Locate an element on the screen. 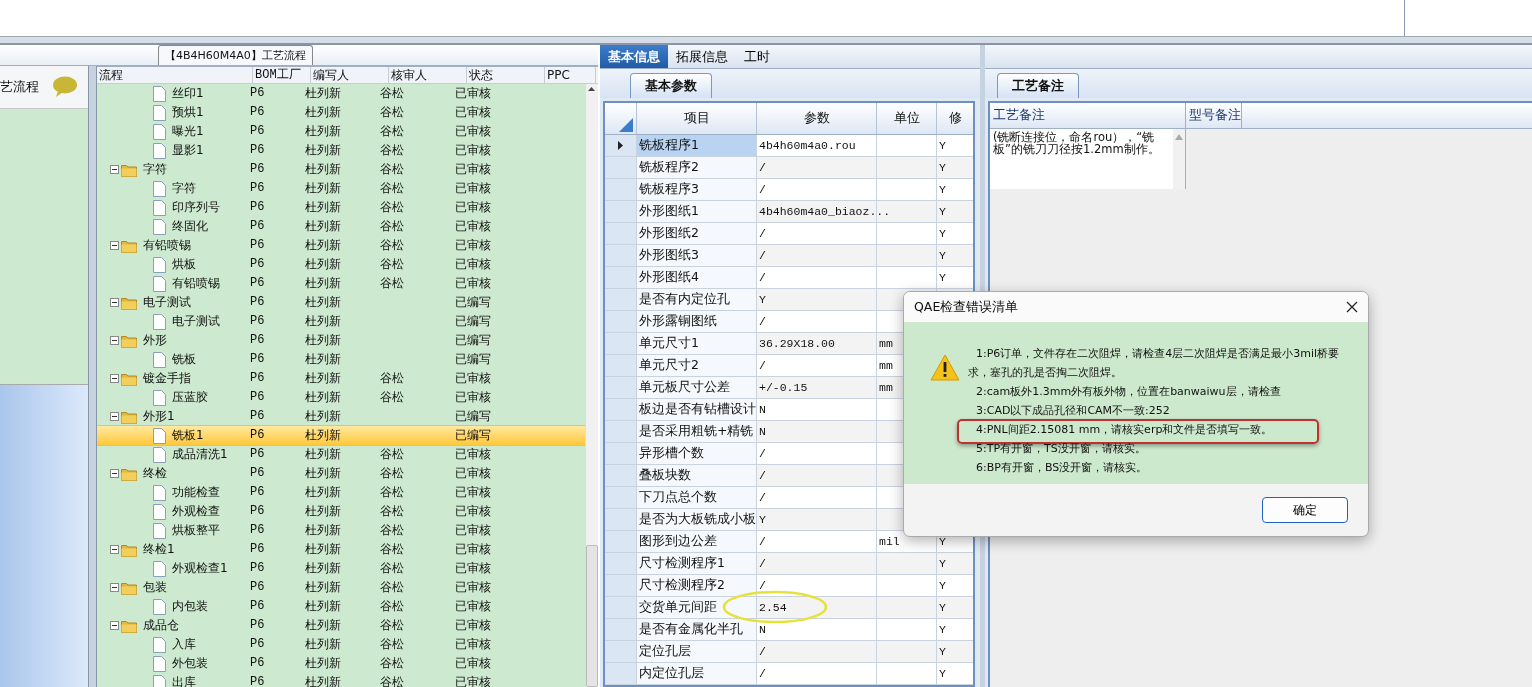 The image size is (1532, 687). tree-row: 镀金手指 P6 杜列新 谷松 已审核 is located at coordinates (341, 378).